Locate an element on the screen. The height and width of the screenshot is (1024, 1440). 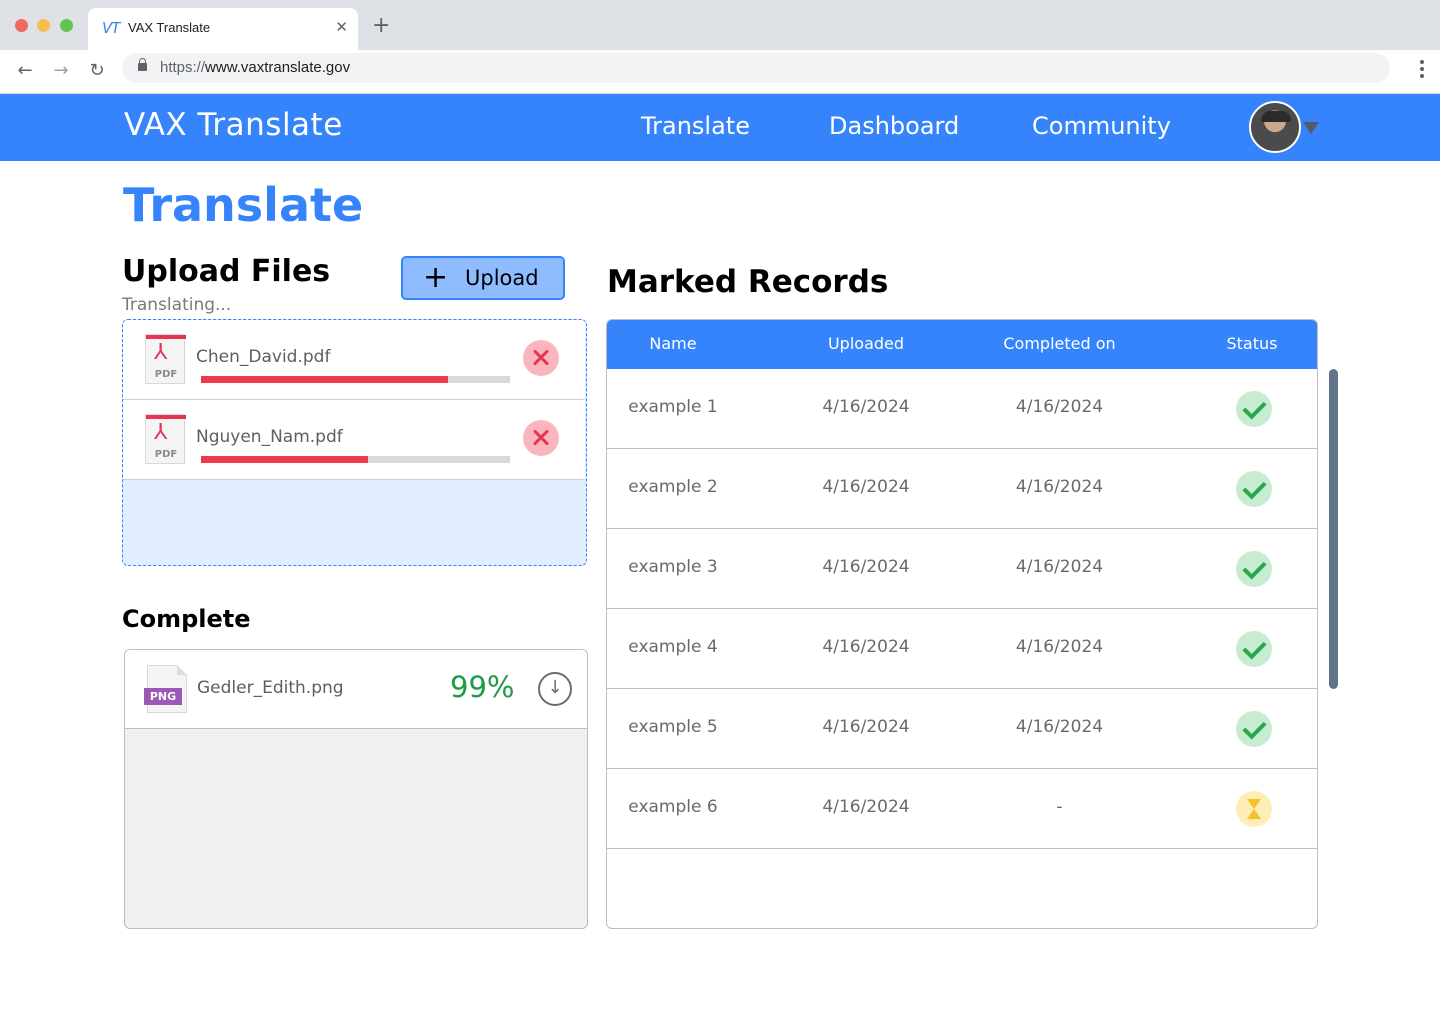
forward-arrow-icon: → is located at coordinates (61, 71).